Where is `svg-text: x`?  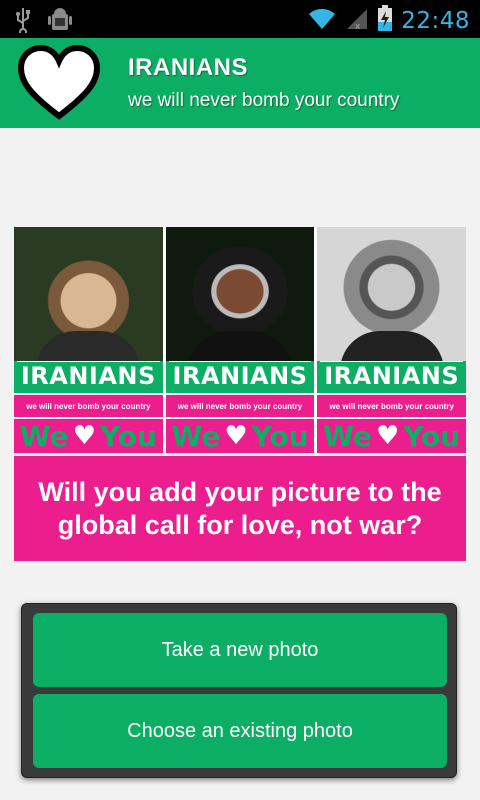
svg-text: x is located at coordinates (358, 26).